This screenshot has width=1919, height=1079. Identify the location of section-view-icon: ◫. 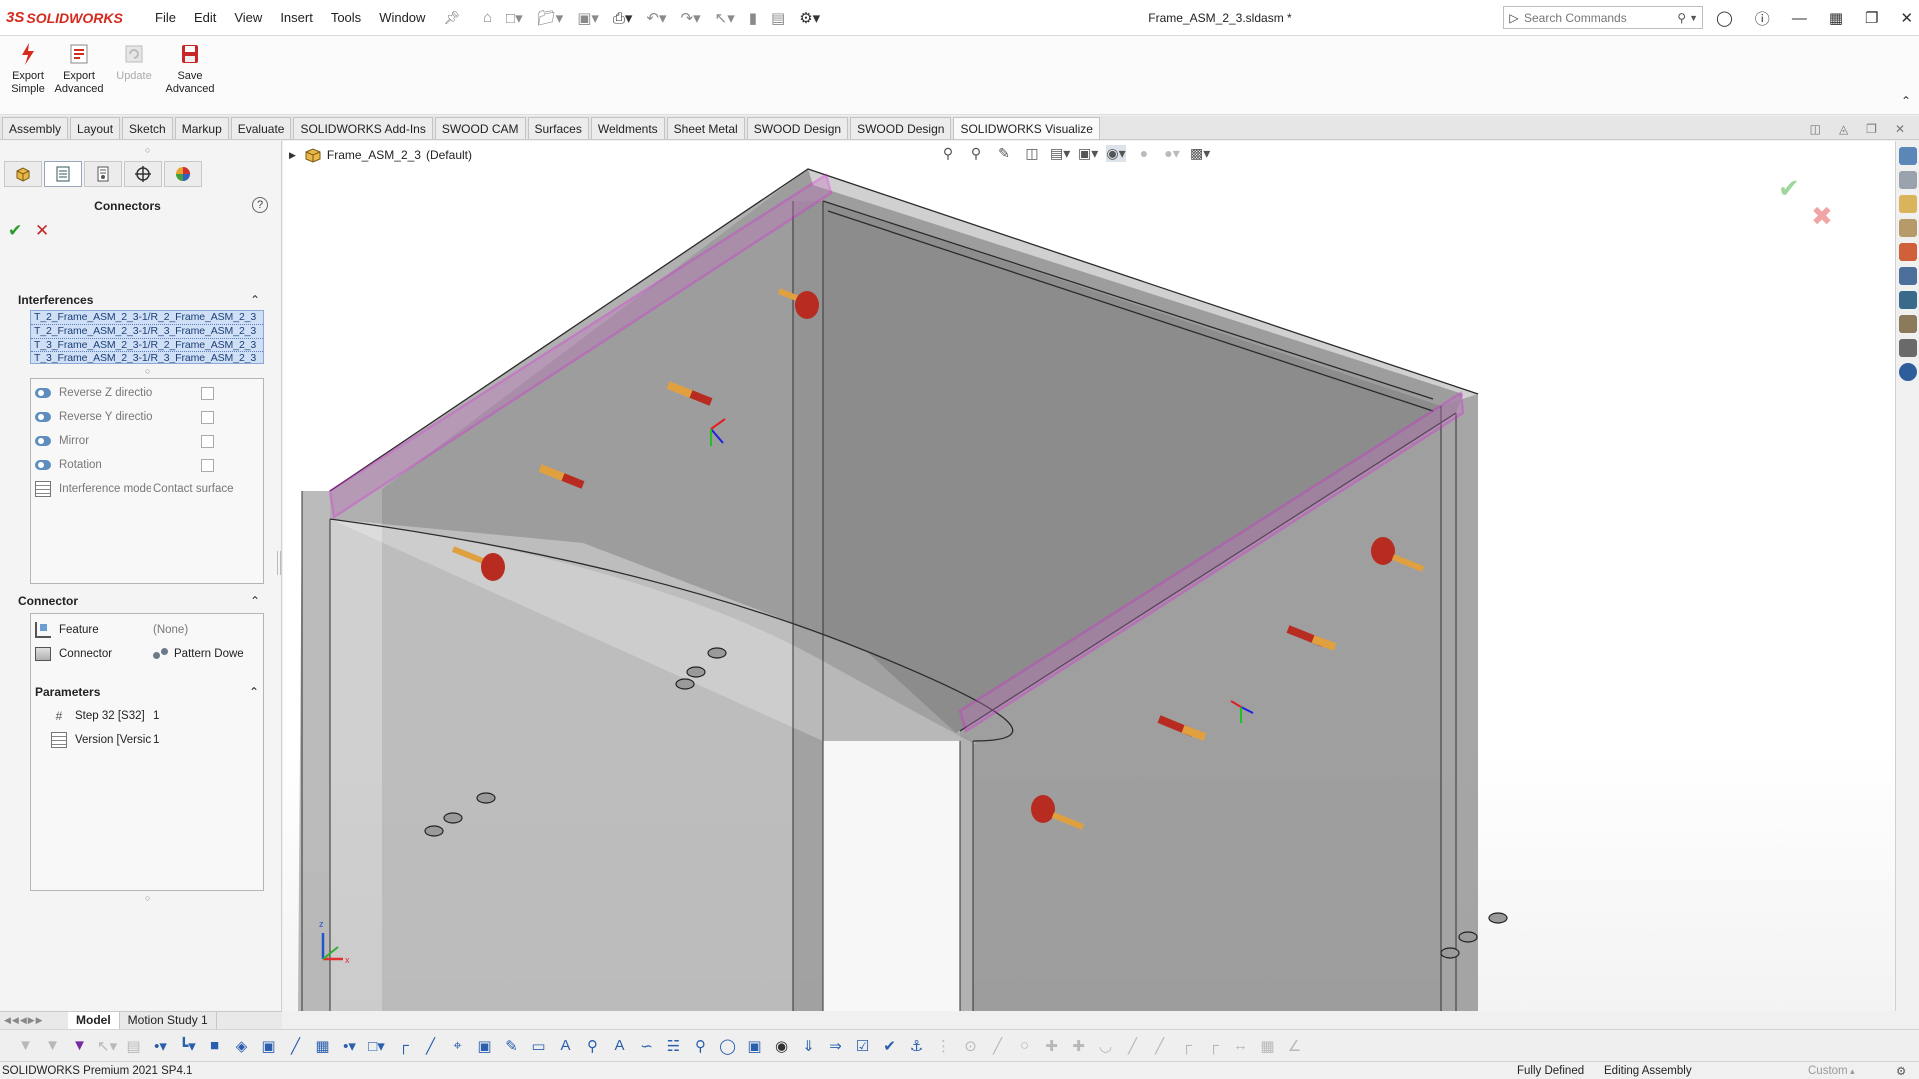
(1032, 153).